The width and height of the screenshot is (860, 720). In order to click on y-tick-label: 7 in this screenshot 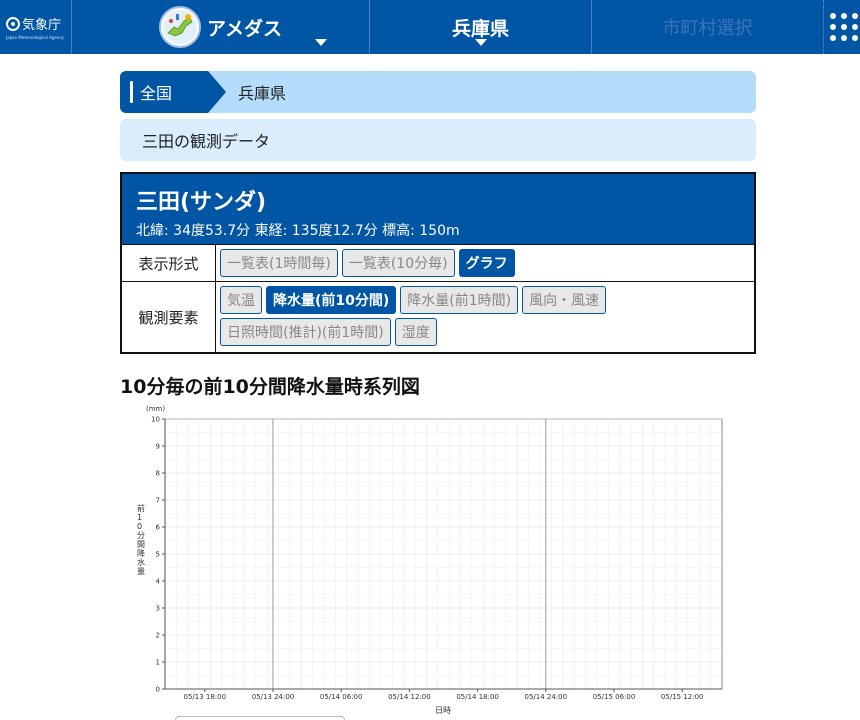, I will do `click(158, 501)`.